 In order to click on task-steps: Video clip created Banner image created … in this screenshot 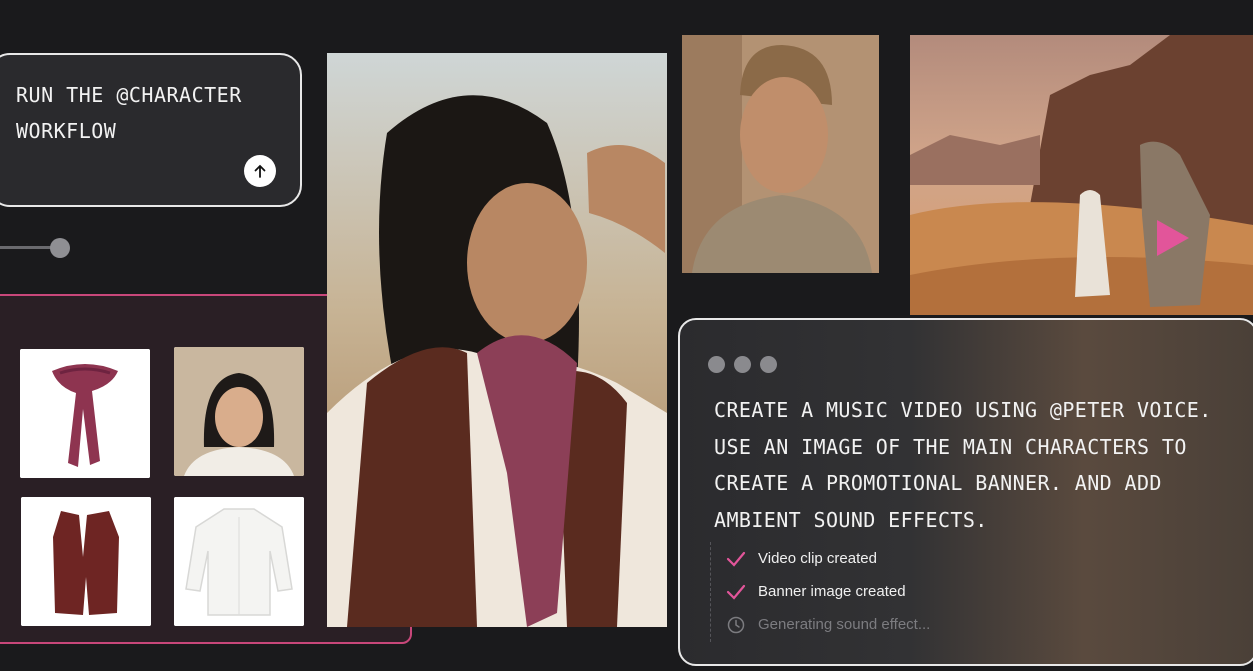, I will do `click(827, 591)`.